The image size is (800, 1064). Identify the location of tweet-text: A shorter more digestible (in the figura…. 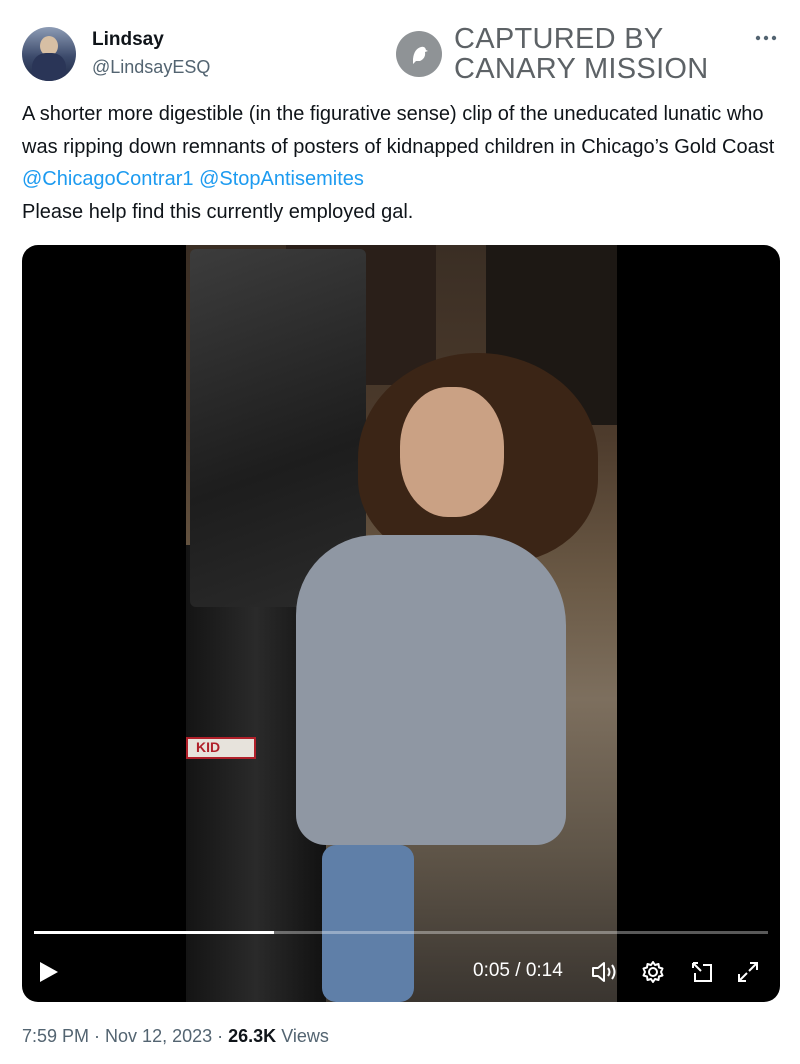
(402, 163).